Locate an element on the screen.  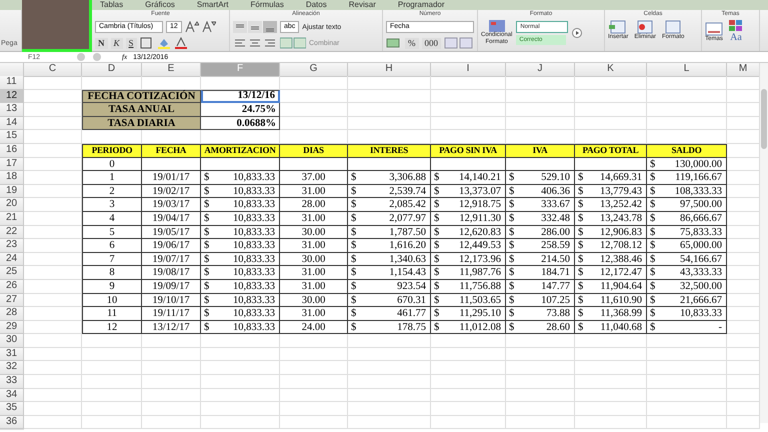
amount-text: 2,085.42 is located at coordinates (407, 204).